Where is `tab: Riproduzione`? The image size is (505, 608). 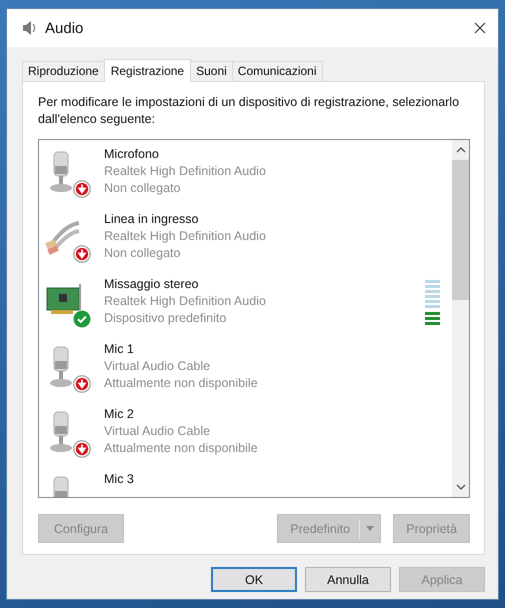 tab: Riproduzione is located at coordinates (63, 71).